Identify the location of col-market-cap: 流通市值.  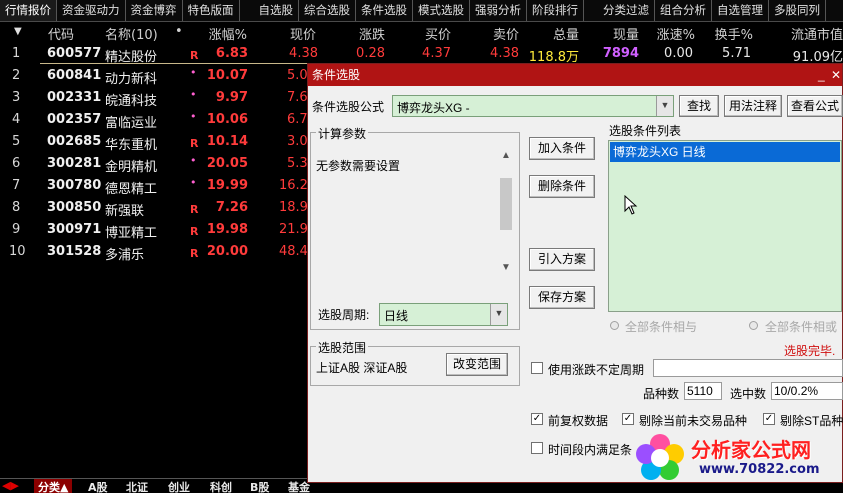
(817, 33).